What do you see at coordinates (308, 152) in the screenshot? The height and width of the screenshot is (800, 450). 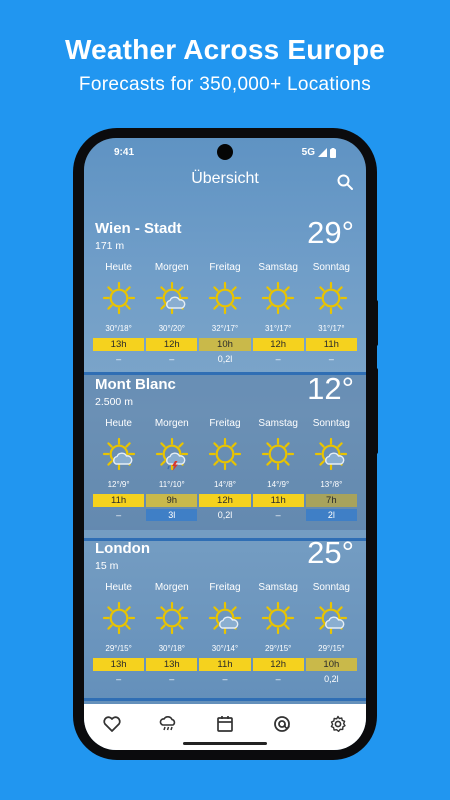 I see `network-label: 5G` at bounding box center [308, 152].